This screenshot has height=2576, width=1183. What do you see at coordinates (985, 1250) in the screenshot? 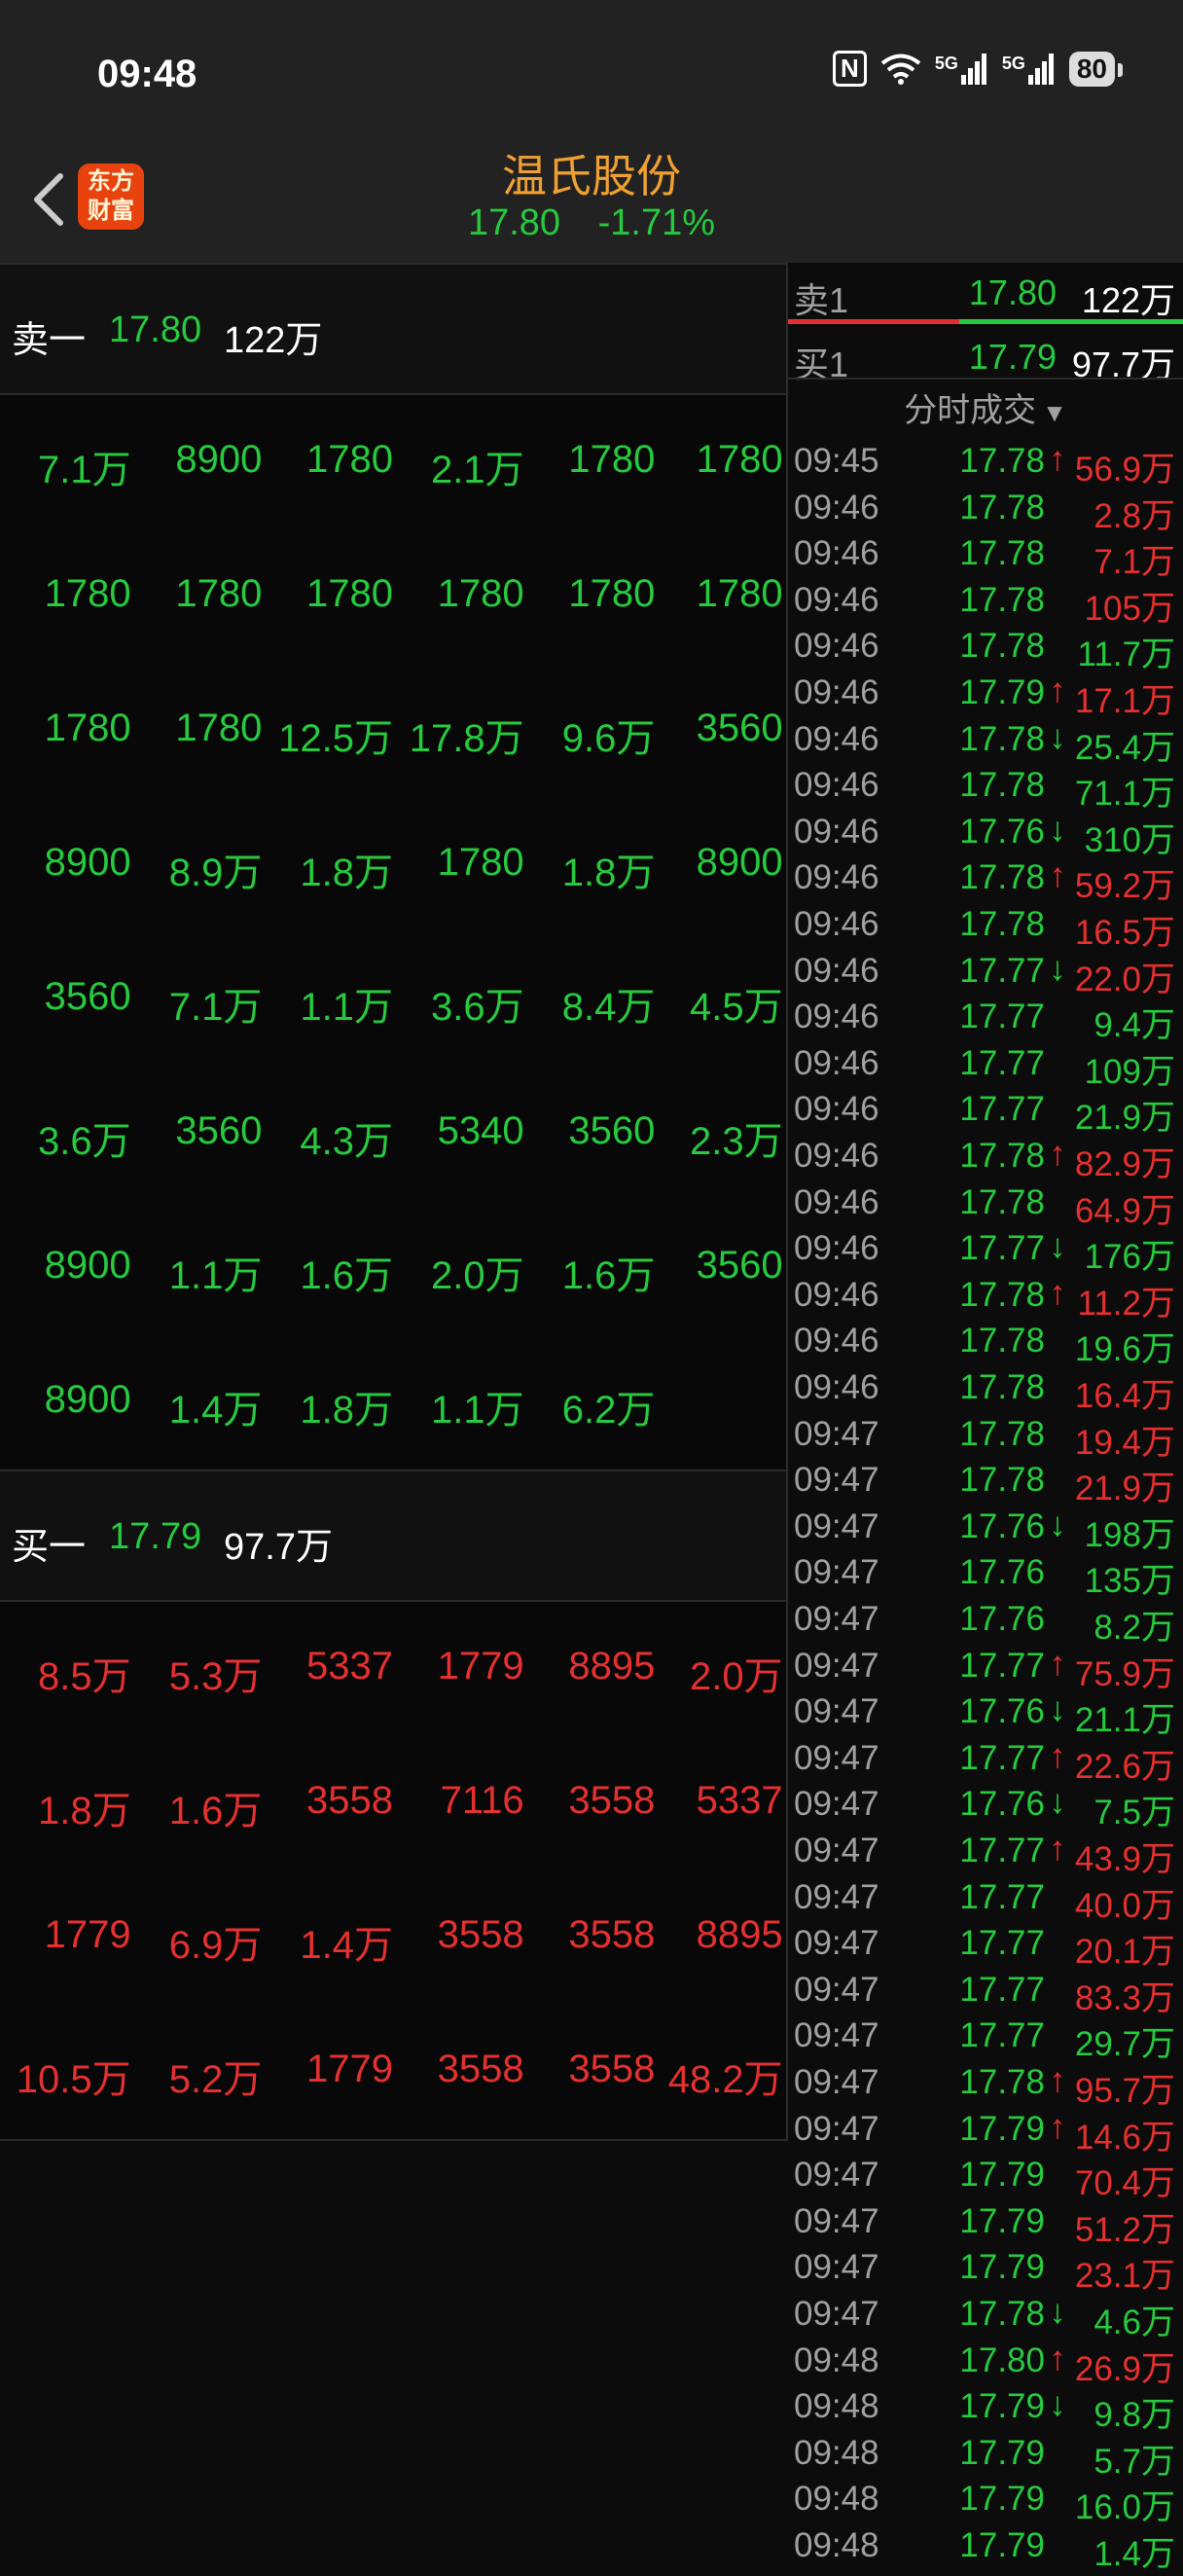
I see `trade-row: 09:46 17.77 ↓ 176万` at bounding box center [985, 1250].